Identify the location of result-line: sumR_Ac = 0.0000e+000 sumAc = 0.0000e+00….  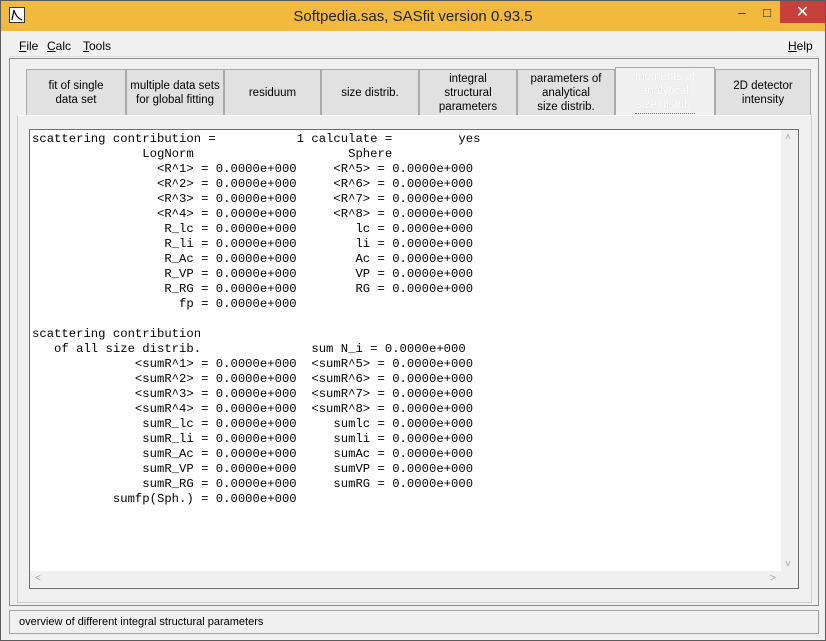
(253, 454).